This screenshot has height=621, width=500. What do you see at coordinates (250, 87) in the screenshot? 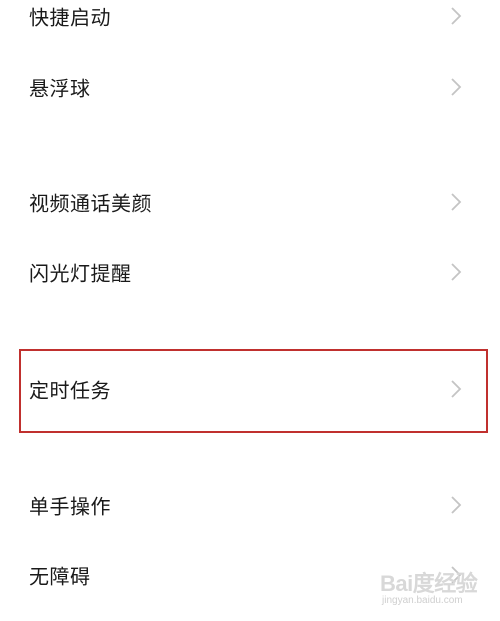
I see `settings-item-floating-ball: 悬浮球` at bounding box center [250, 87].